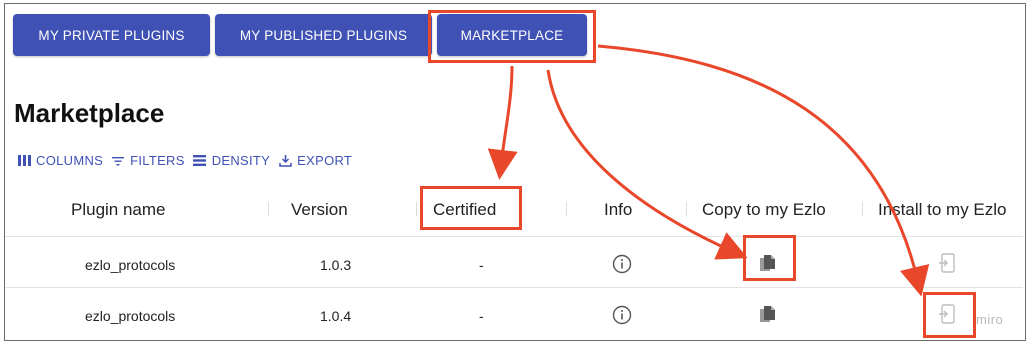  What do you see at coordinates (990, 319) in the screenshot?
I see `miro-watermark: miro` at bounding box center [990, 319].